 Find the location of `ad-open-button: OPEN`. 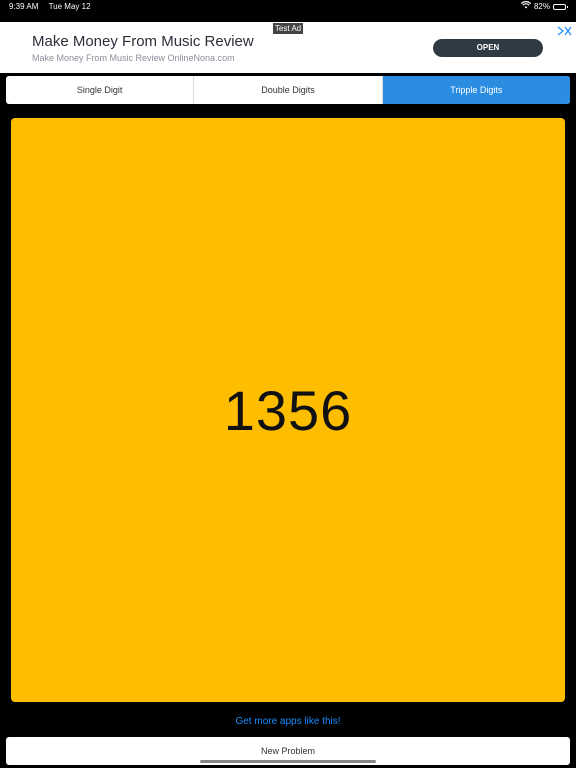

ad-open-button: OPEN is located at coordinates (488, 48).